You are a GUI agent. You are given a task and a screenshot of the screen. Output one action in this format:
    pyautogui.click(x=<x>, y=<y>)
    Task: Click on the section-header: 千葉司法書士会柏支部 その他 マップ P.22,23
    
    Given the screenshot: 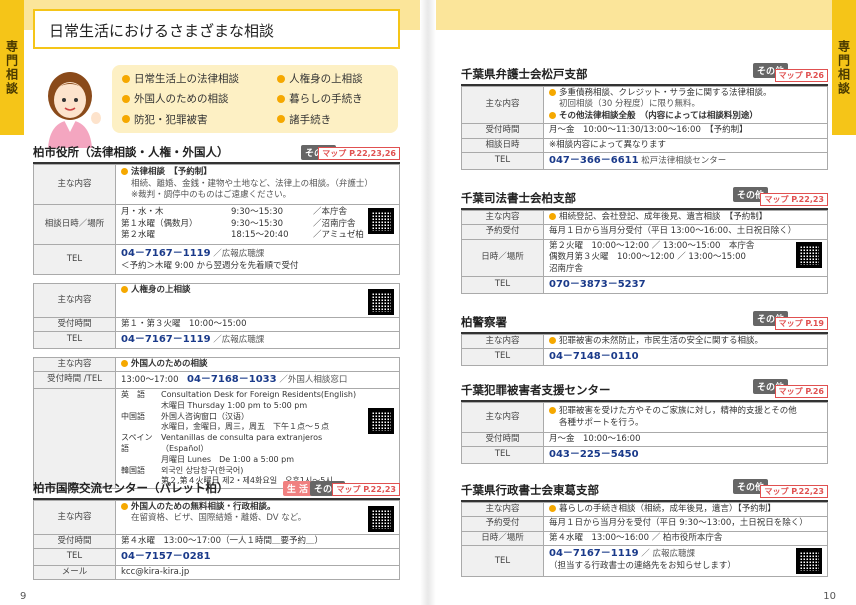 What is the action you would take?
    pyautogui.click(x=644, y=198)
    